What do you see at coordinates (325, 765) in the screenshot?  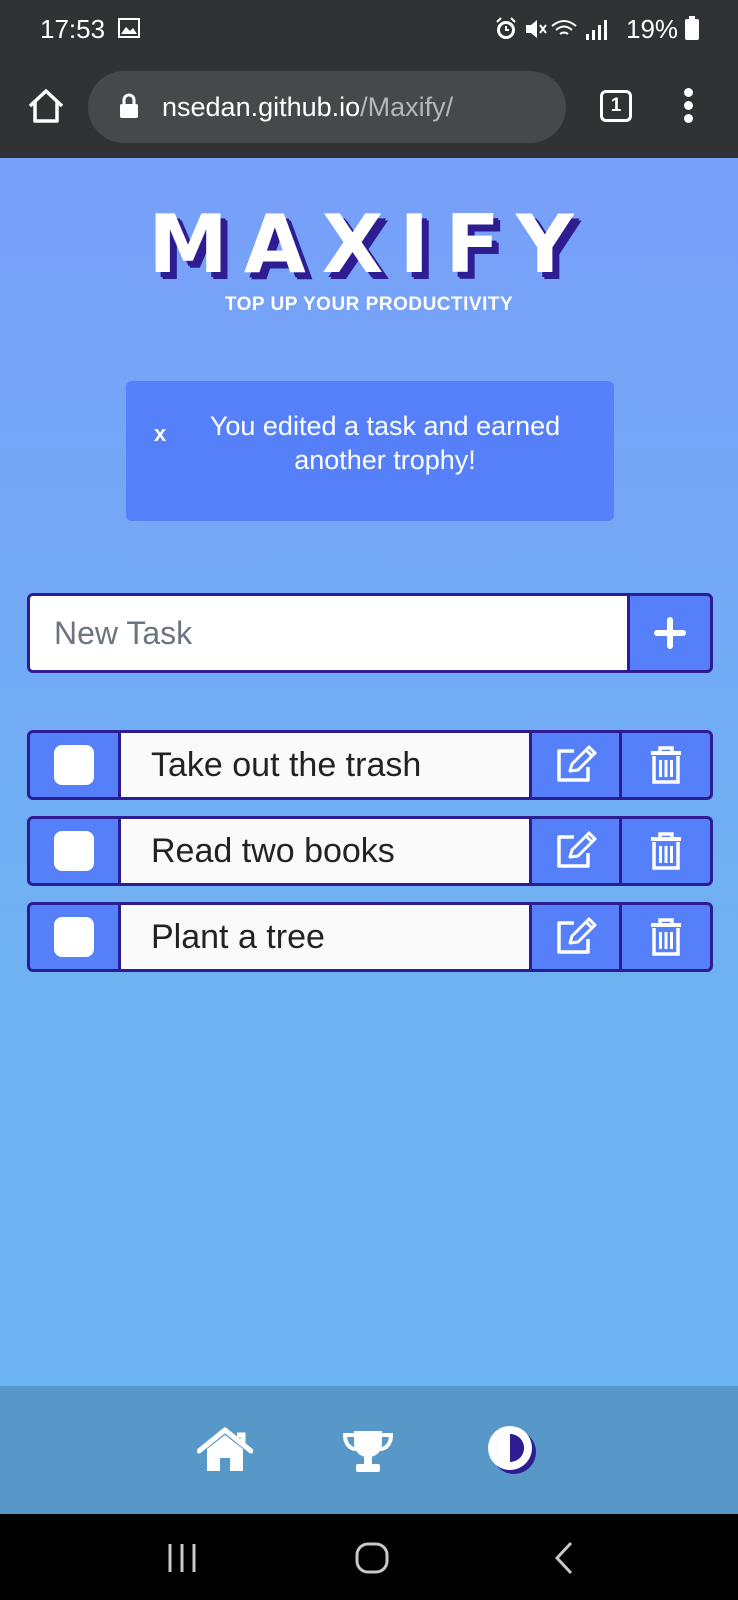 I see `task-text: Take out the trash` at bounding box center [325, 765].